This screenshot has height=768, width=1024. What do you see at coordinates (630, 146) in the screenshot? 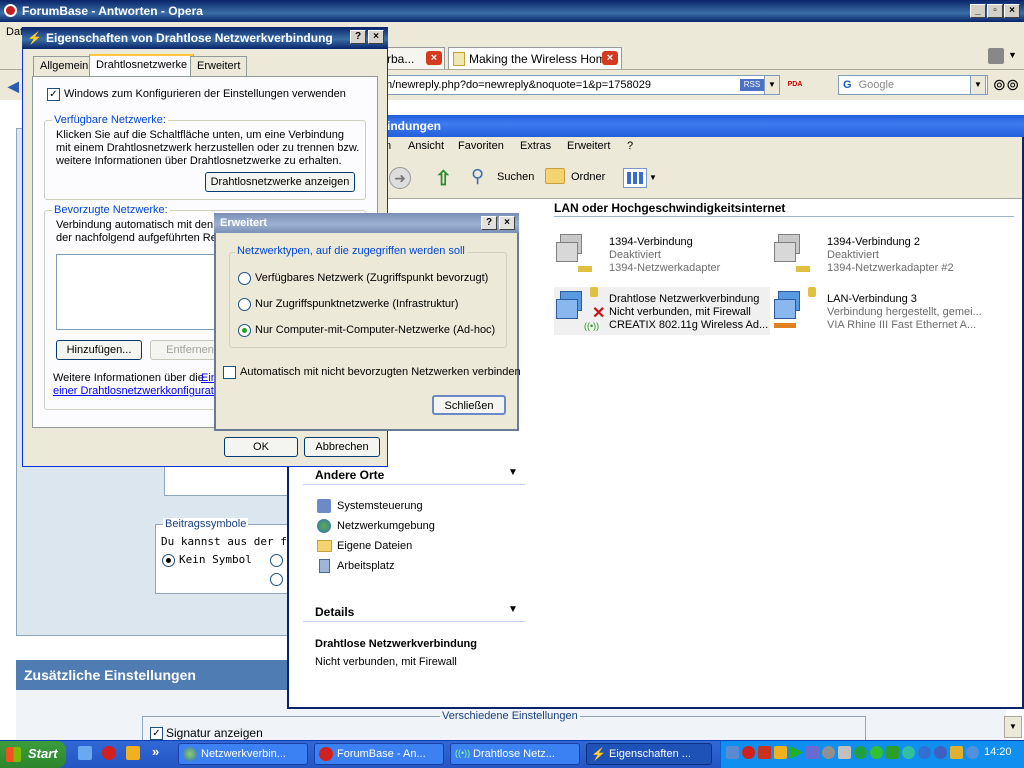
I see `menu-item-help: ?` at bounding box center [630, 146].